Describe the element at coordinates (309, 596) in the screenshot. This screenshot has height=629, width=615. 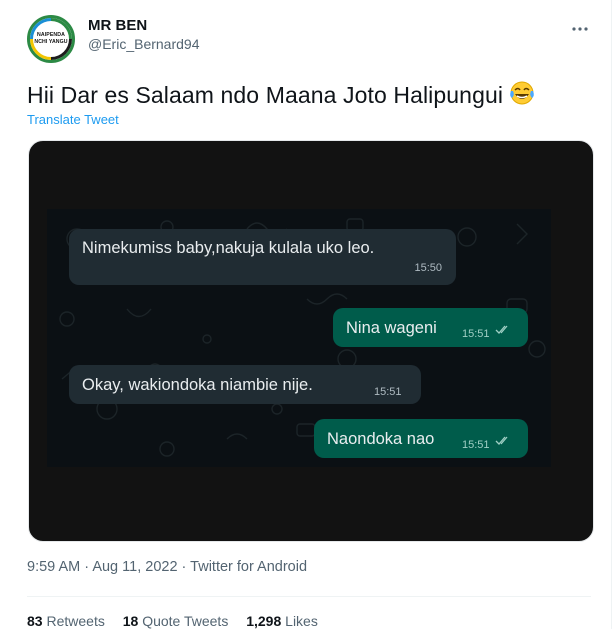
I see `divider` at that location.